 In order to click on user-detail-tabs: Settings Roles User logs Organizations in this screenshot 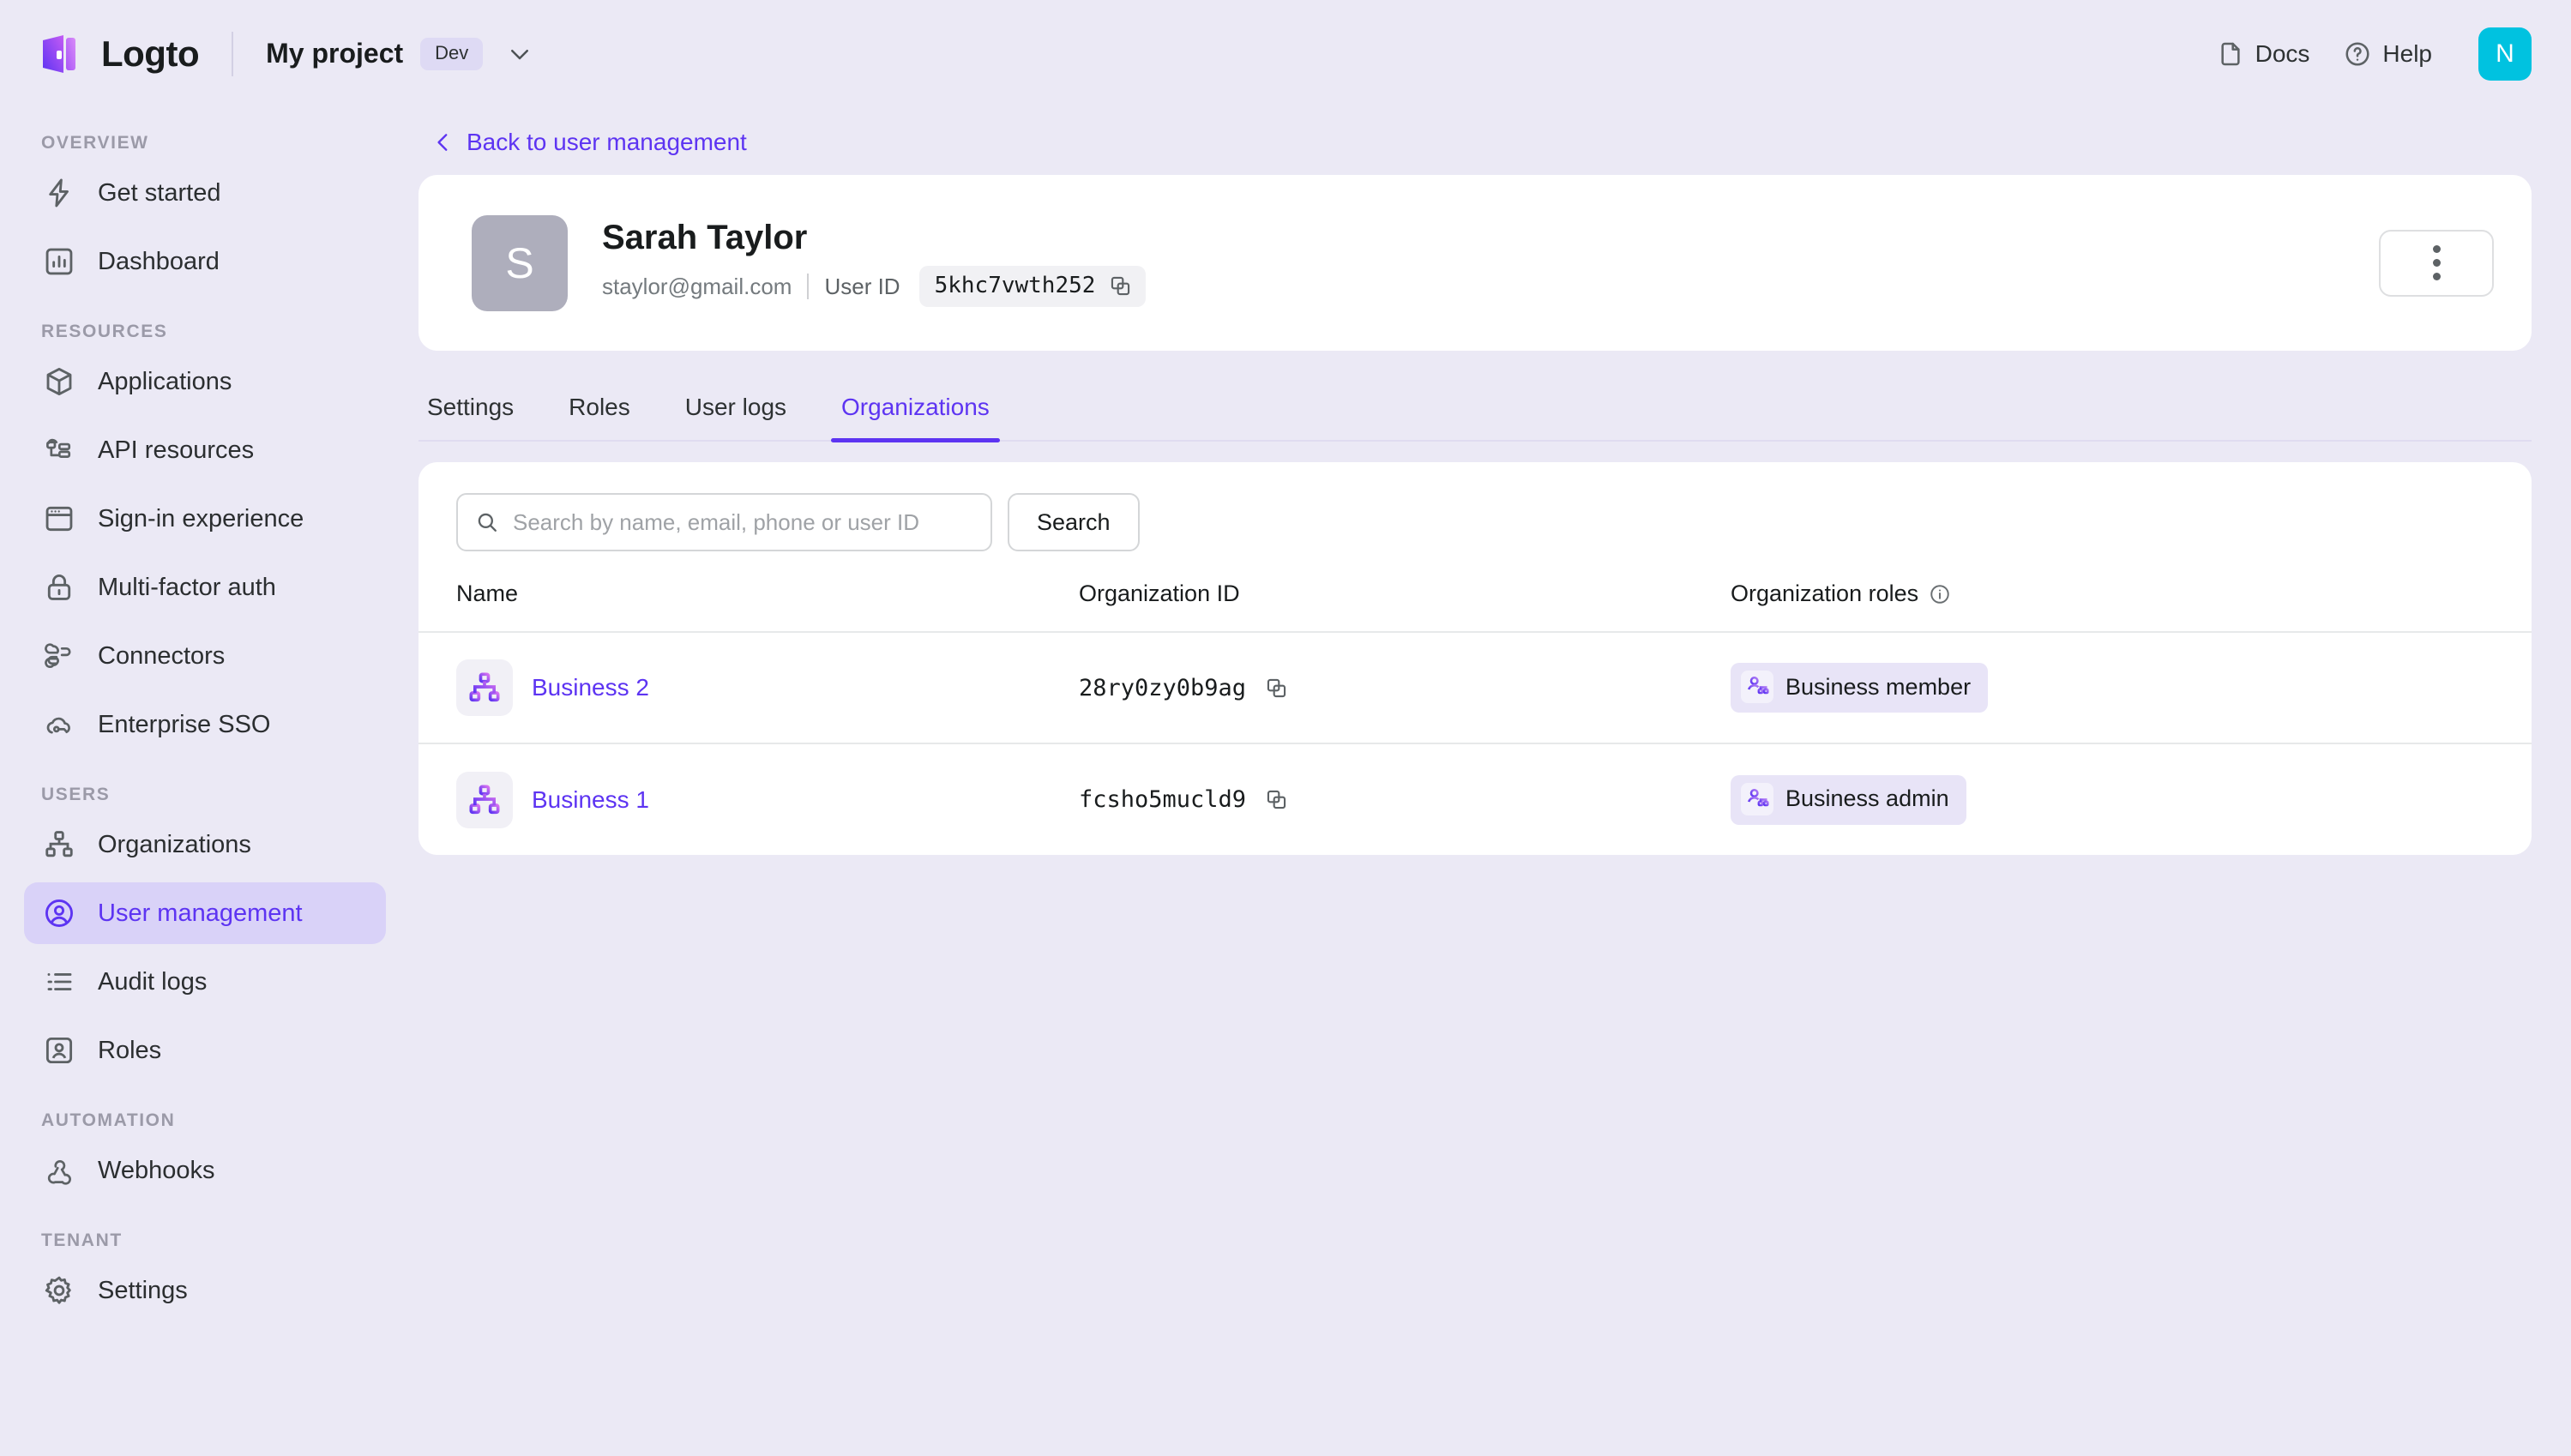, I will do `click(1475, 405)`.